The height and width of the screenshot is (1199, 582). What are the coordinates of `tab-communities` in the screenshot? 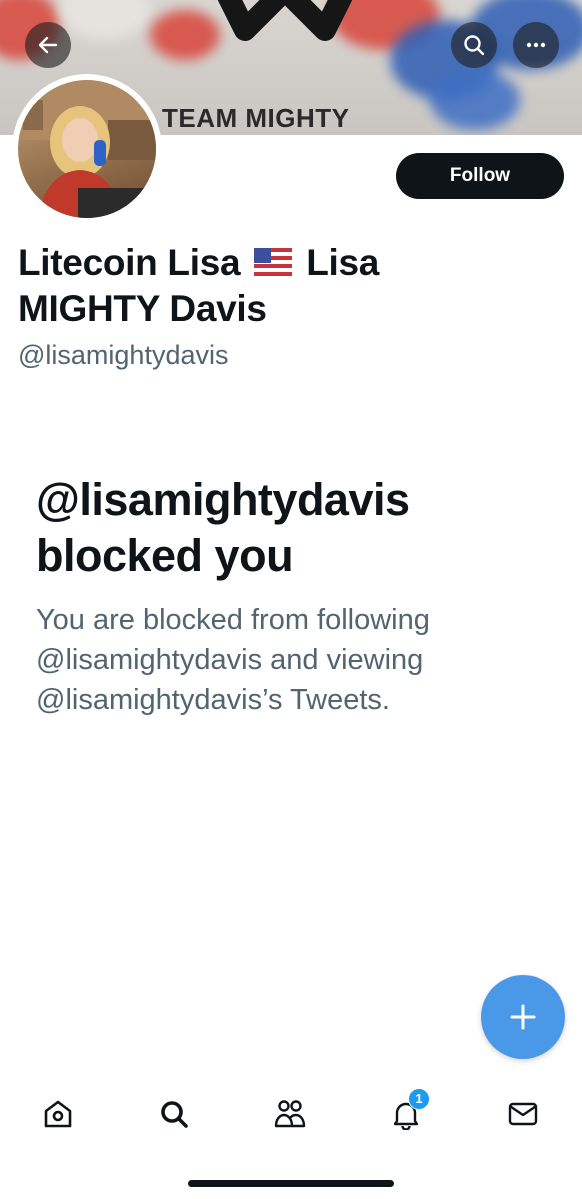 It's located at (290, 1114).